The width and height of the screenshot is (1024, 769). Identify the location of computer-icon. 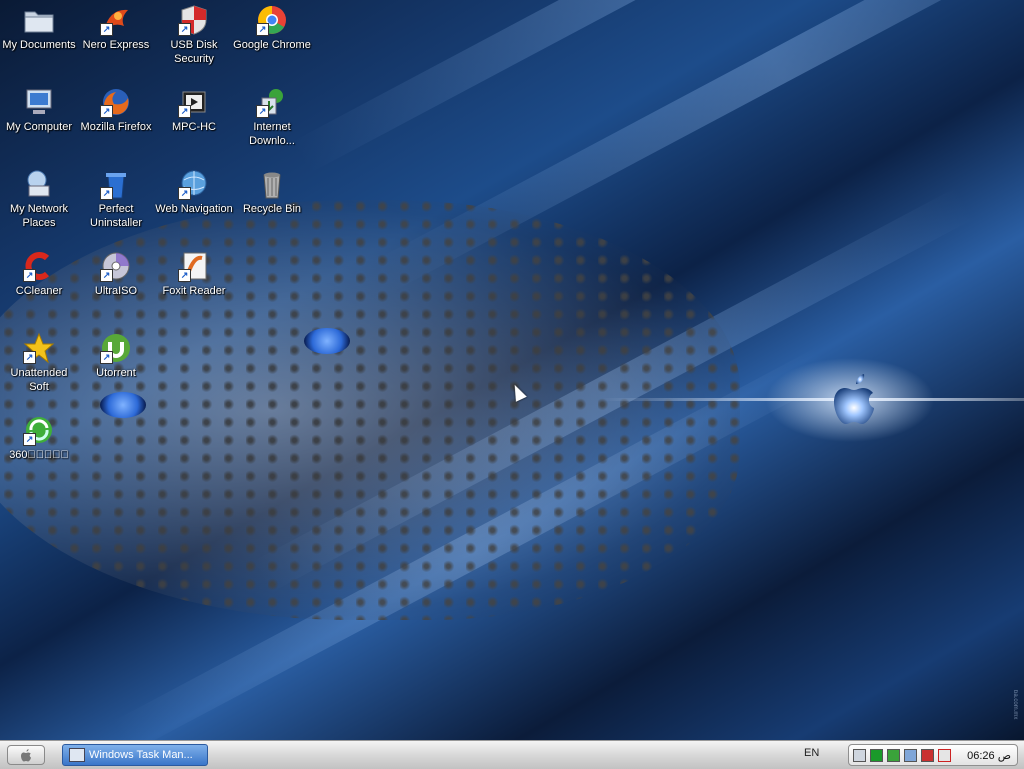
(39, 102).